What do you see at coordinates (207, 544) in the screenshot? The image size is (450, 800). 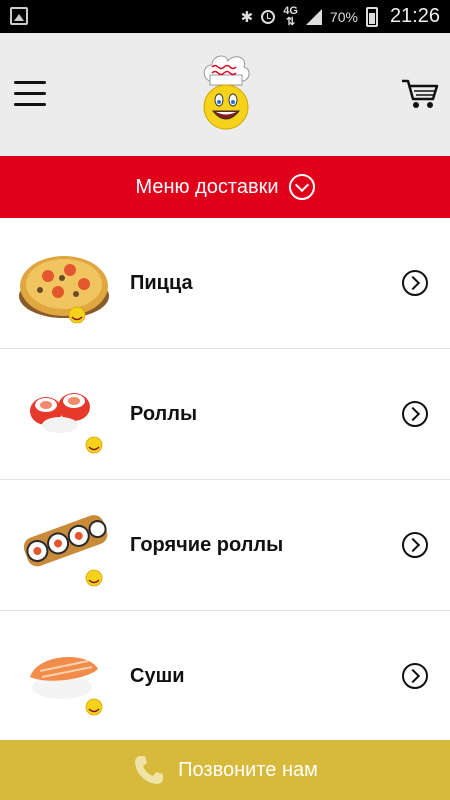 I see `category-label: Горячие роллы` at bounding box center [207, 544].